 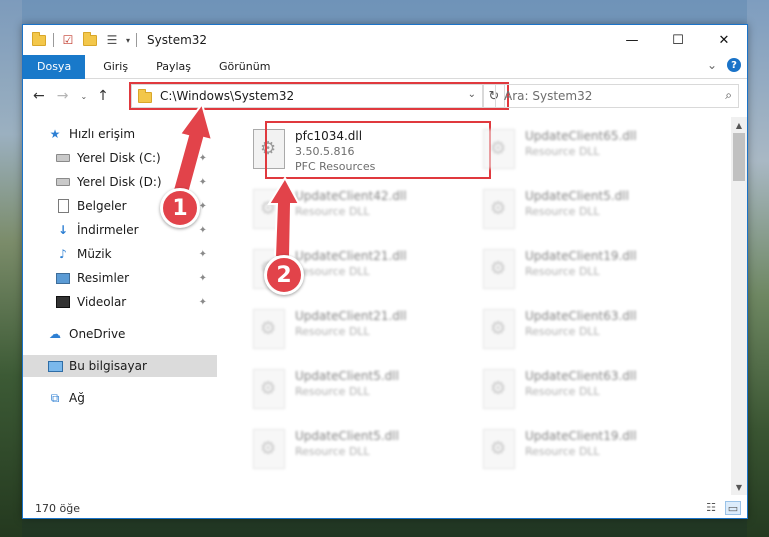 I want to click on scrollbar-thumb, so click(x=739, y=157).